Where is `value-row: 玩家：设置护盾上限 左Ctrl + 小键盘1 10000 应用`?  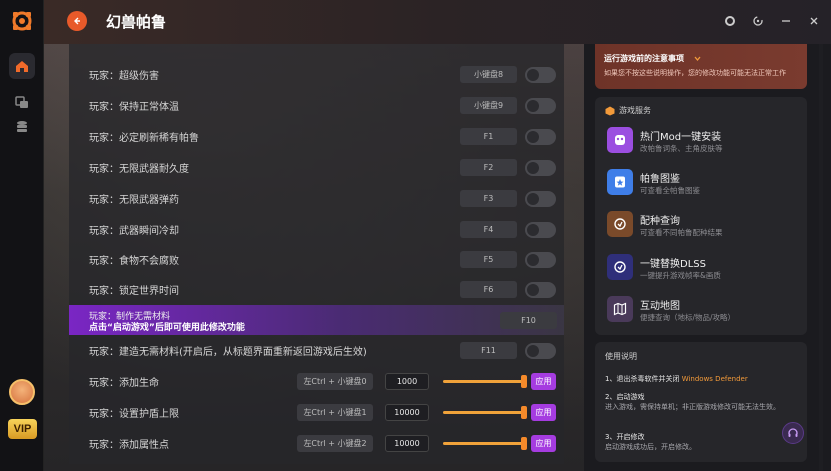 value-row: 玩家：设置护盾上限 左Ctrl + 小键盘1 10000 应用 is located at coordinates (316, 412).